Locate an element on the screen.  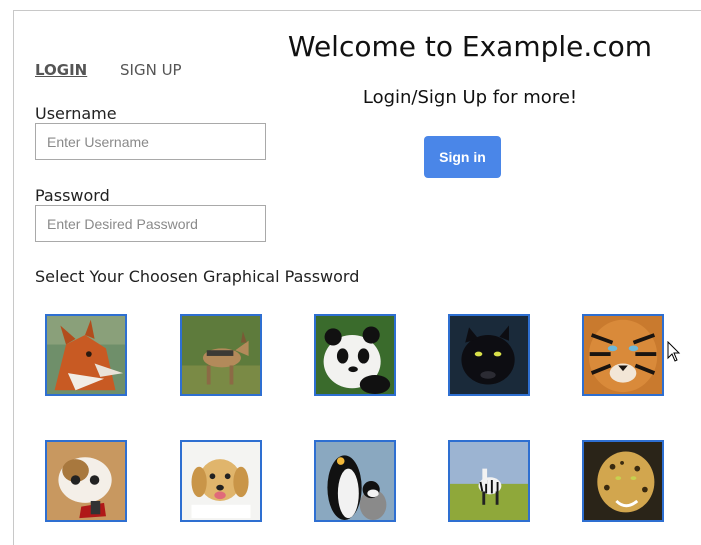
penguins-image is located at coordinates (355, 481).